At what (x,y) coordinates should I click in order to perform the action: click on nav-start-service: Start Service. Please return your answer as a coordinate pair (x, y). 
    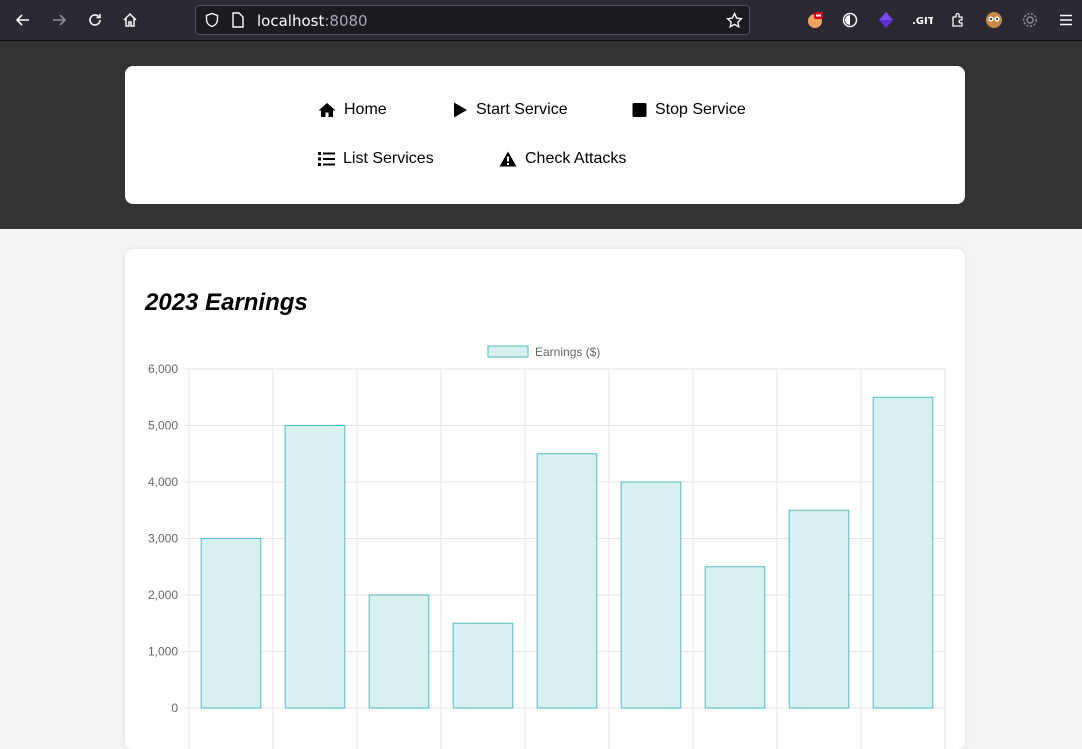
    Looking at the image, I should click on (510, 110).